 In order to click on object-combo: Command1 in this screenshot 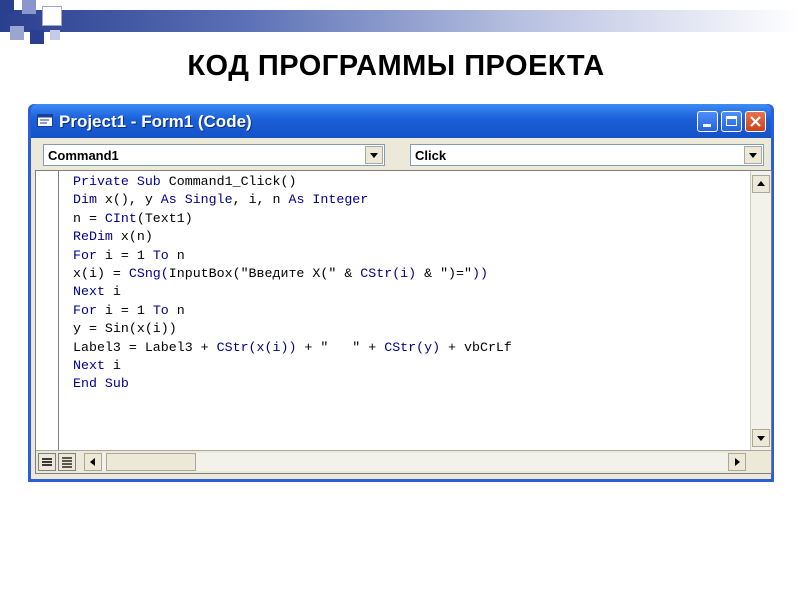, I will do `click(214, 155)`.